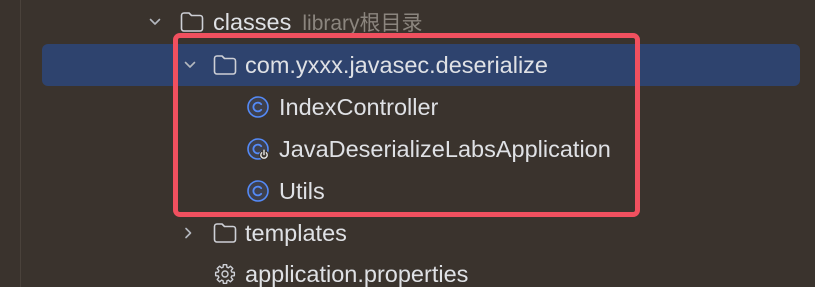  Describe the element at coordinates (258, 149) in the screenshot. I see `spring-boot-application-class-icon` at that location.